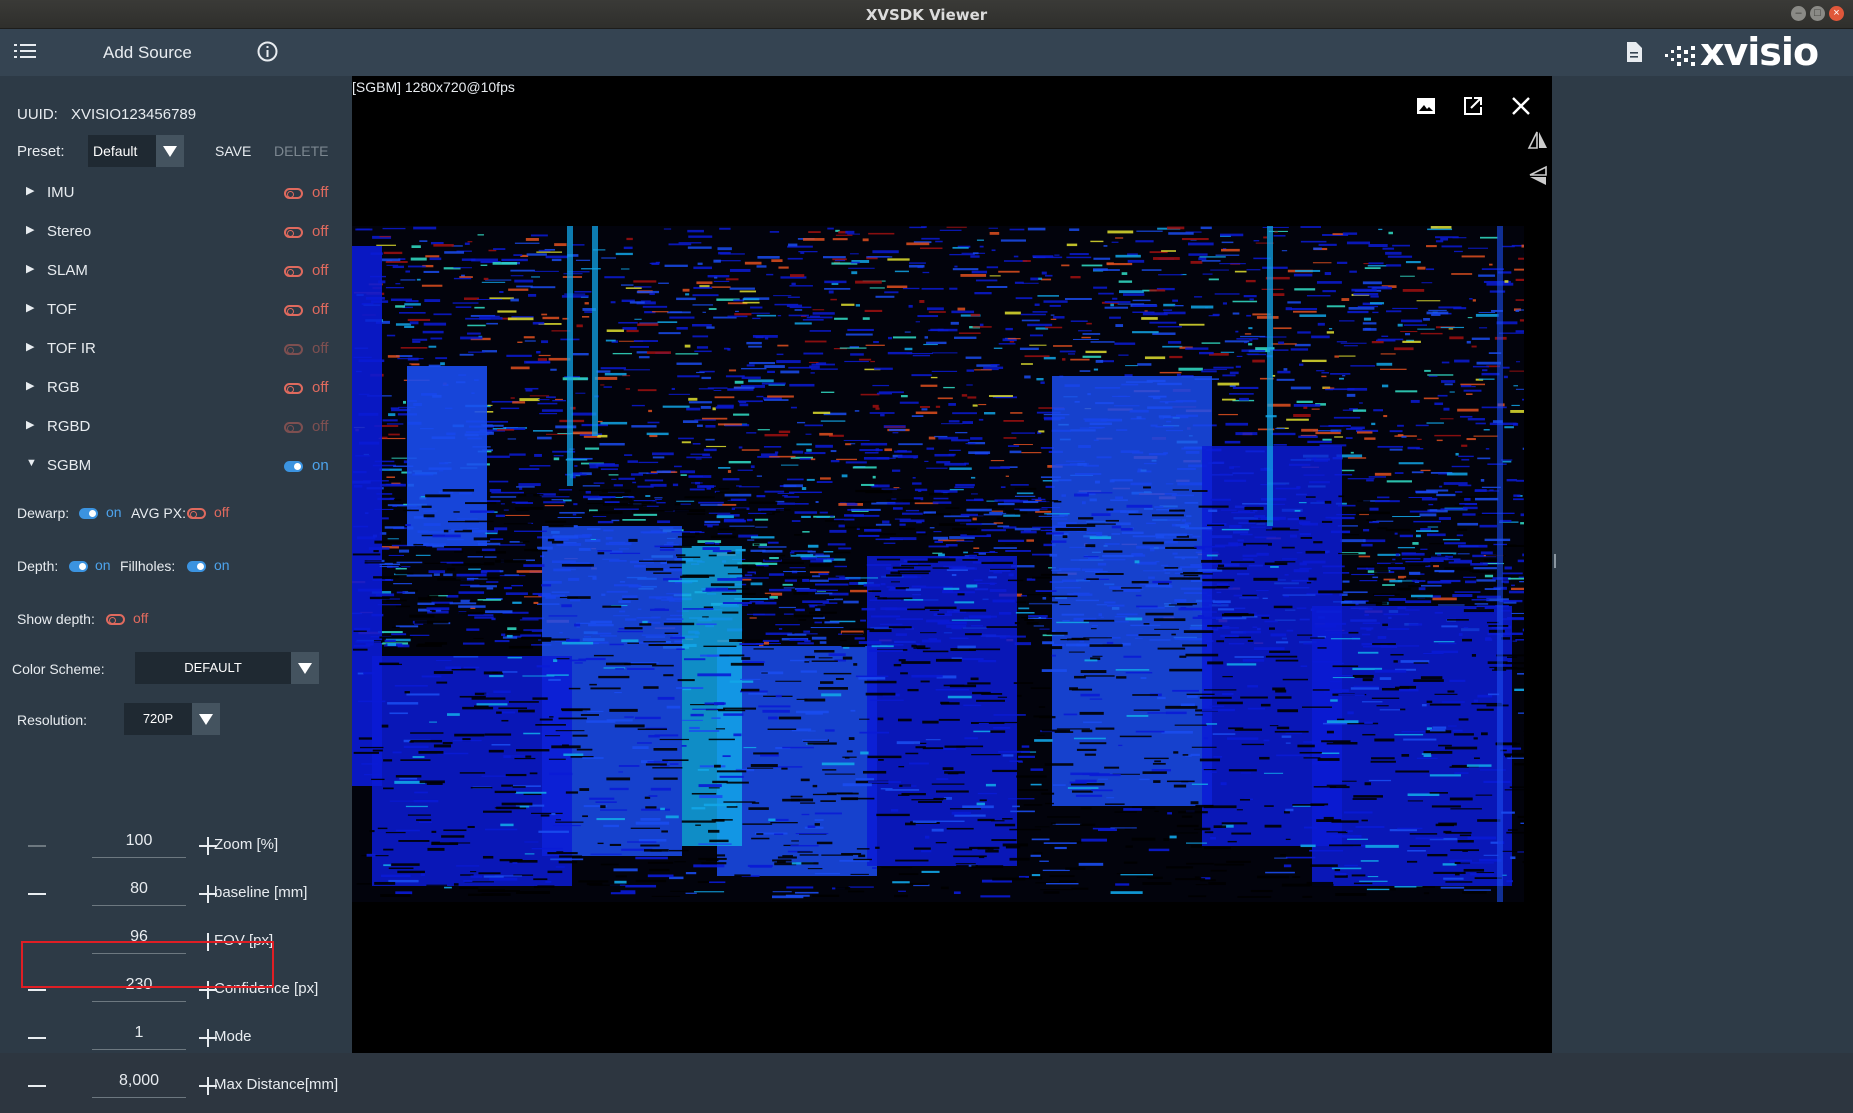 The width and height of the screenshot is (1853, 1113). I want to click on stepper-value: 80, so click(139, 889).